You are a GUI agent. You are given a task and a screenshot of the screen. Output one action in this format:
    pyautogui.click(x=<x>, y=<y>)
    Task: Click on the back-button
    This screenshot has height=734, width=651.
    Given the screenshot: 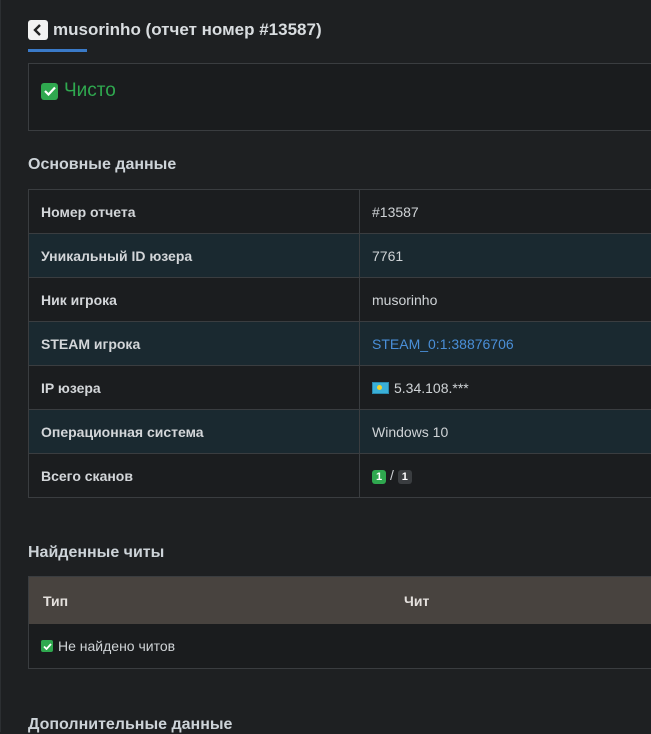 What is the action you would take?
    pyautogui.click(x=38, y=30)
    